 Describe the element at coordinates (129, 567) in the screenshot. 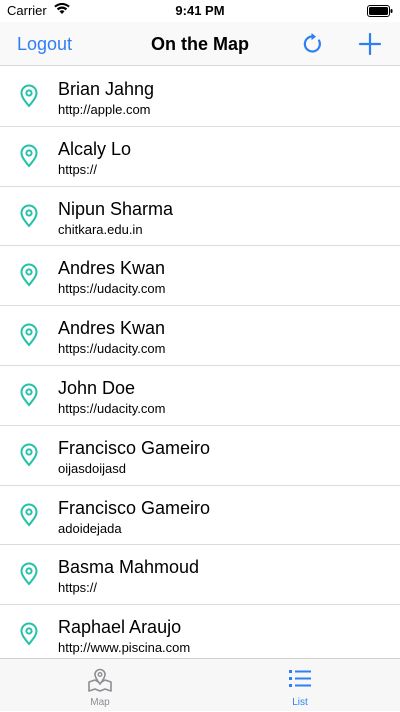

I see `student-name: Basma Mahmoud` at that location.